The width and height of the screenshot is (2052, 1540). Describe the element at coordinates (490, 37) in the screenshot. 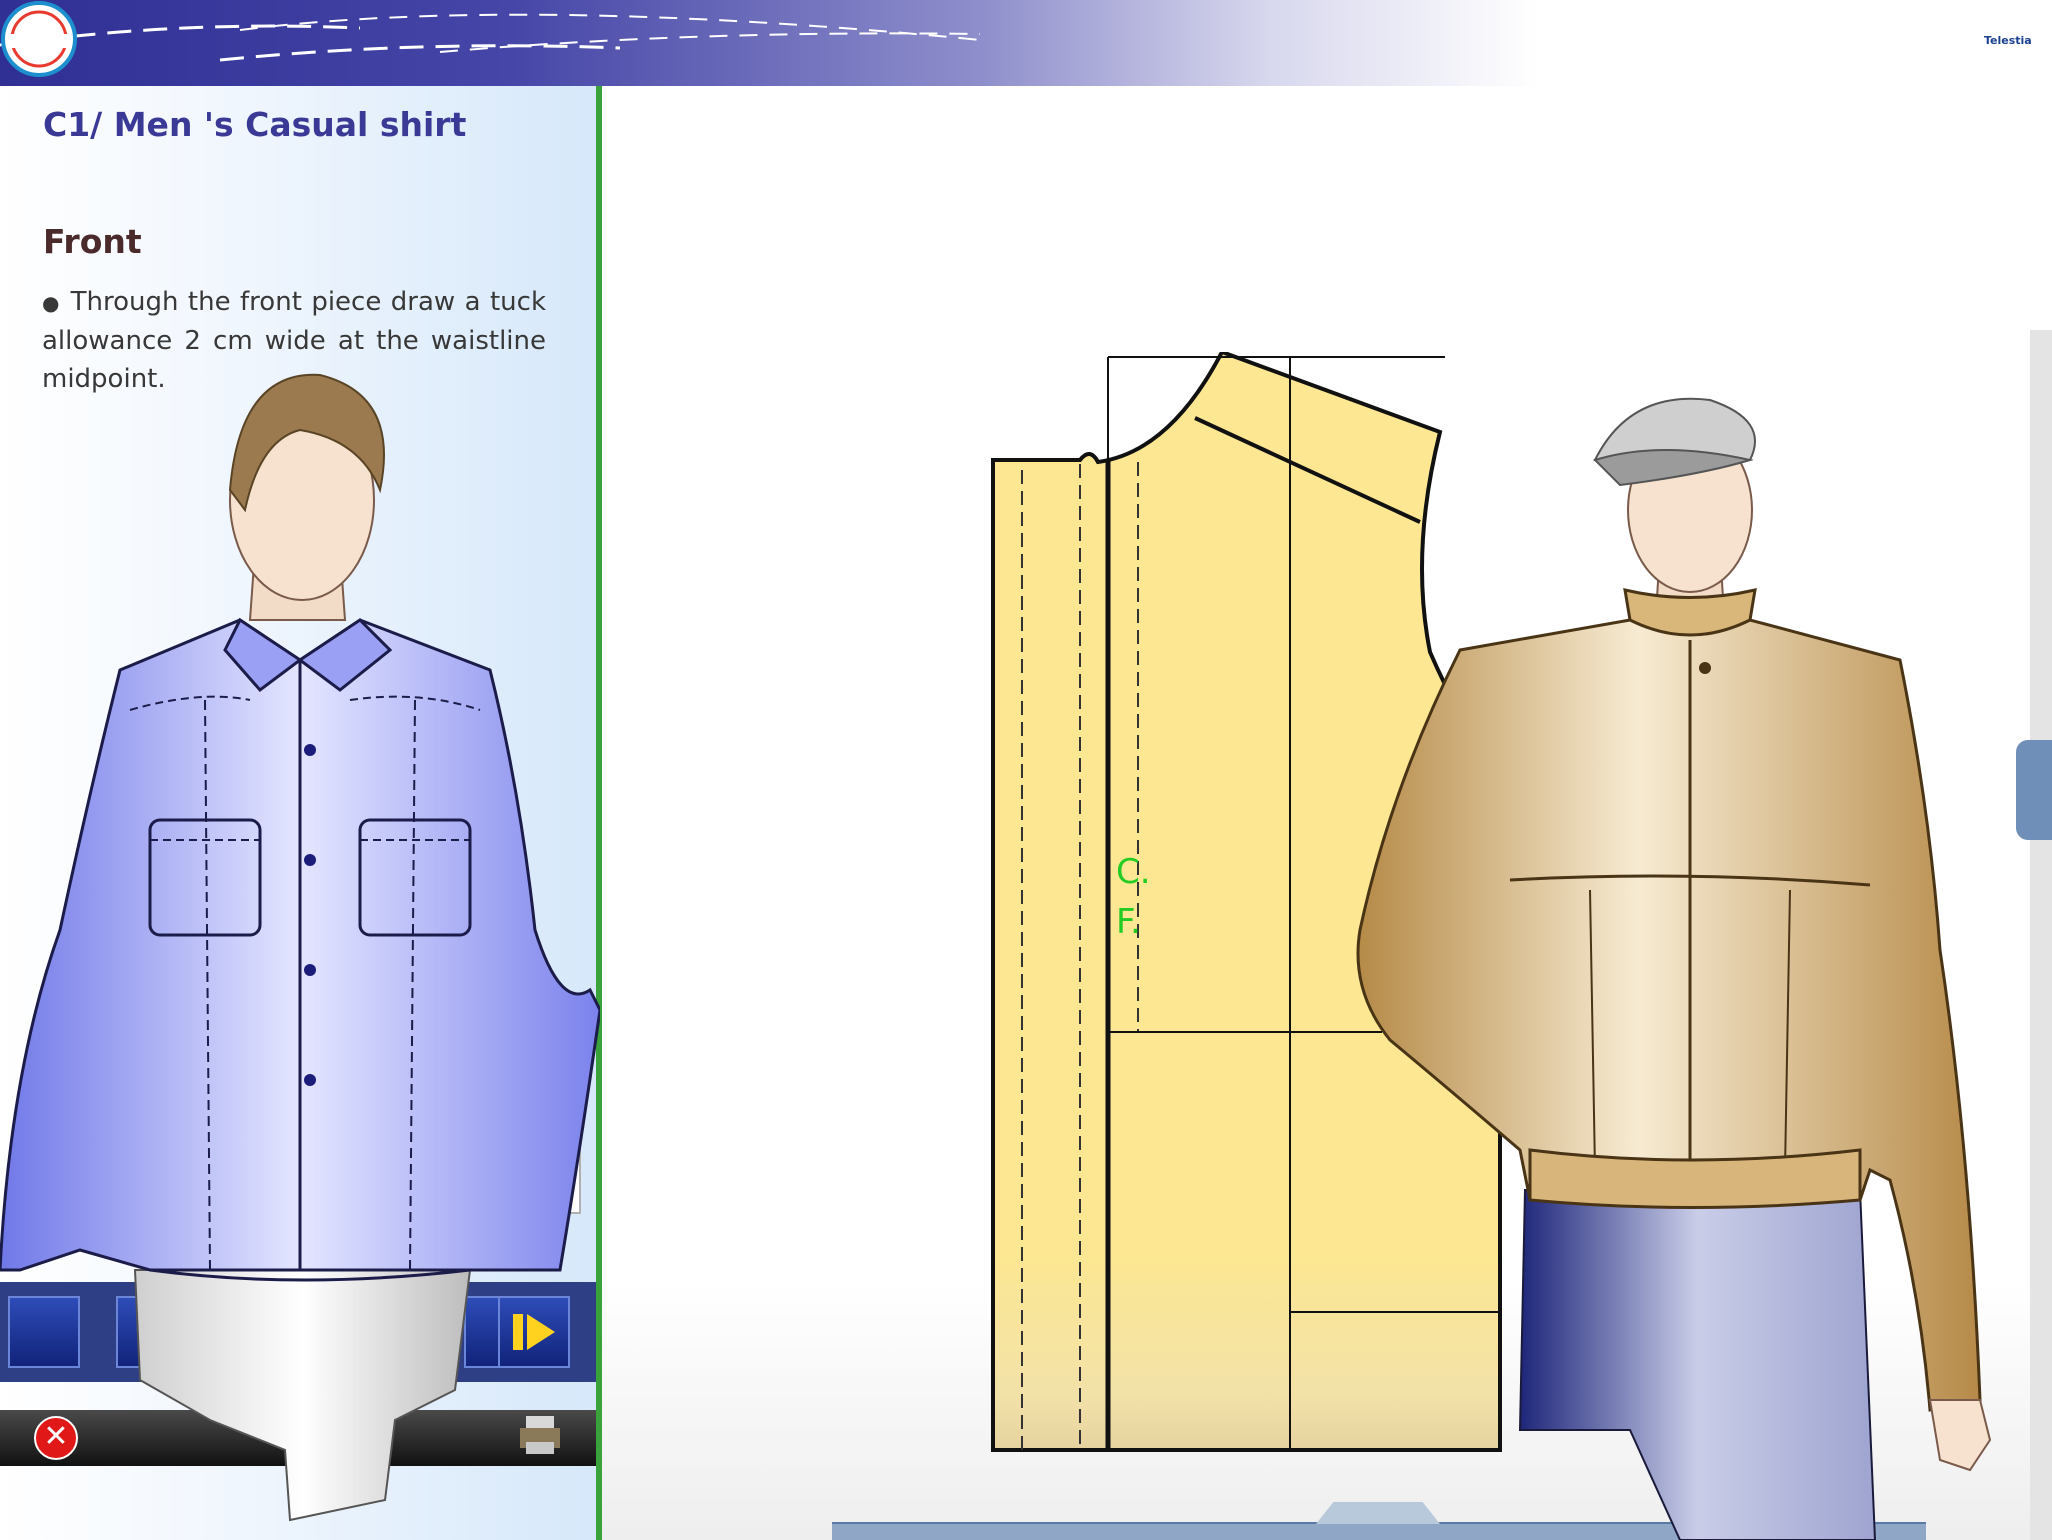

I see `stitch-decoration` at that location.